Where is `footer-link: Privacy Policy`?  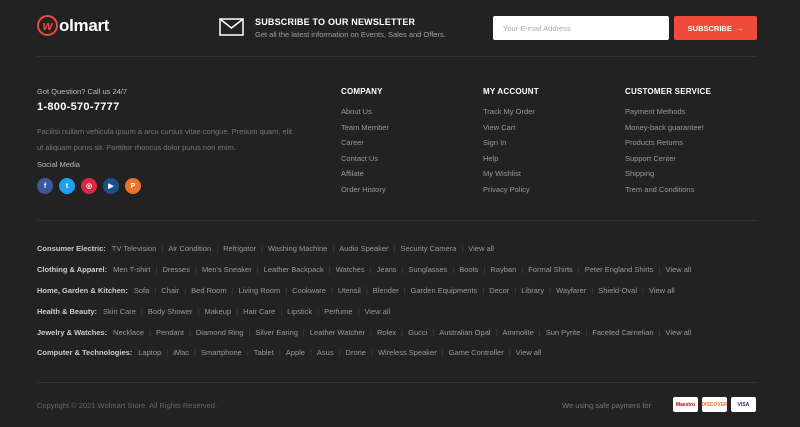
footer-link: Privacy Policy is located at coordinates (511, 193).